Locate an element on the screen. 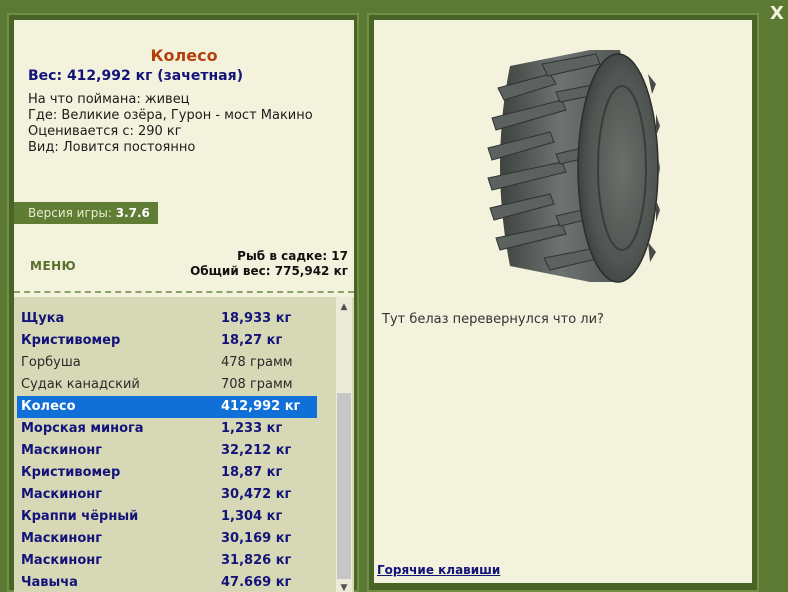 The height and width of the screenshot is (592, 788). cage-summary: Рыб в садке: 17 Общий вес: 775,942 кг is located at coordinates (269, 264).